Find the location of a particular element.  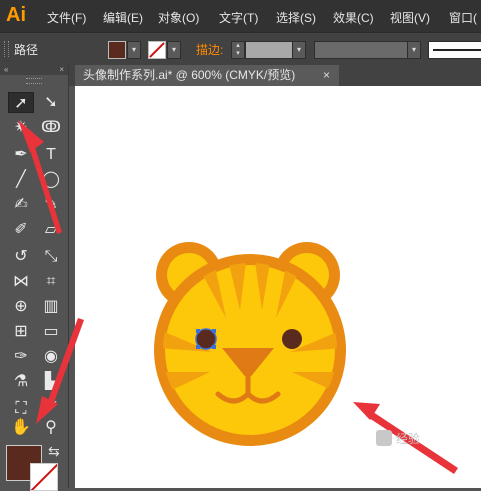

line-segment-tool-icon: ╱ is located at coordinates (21, 179).